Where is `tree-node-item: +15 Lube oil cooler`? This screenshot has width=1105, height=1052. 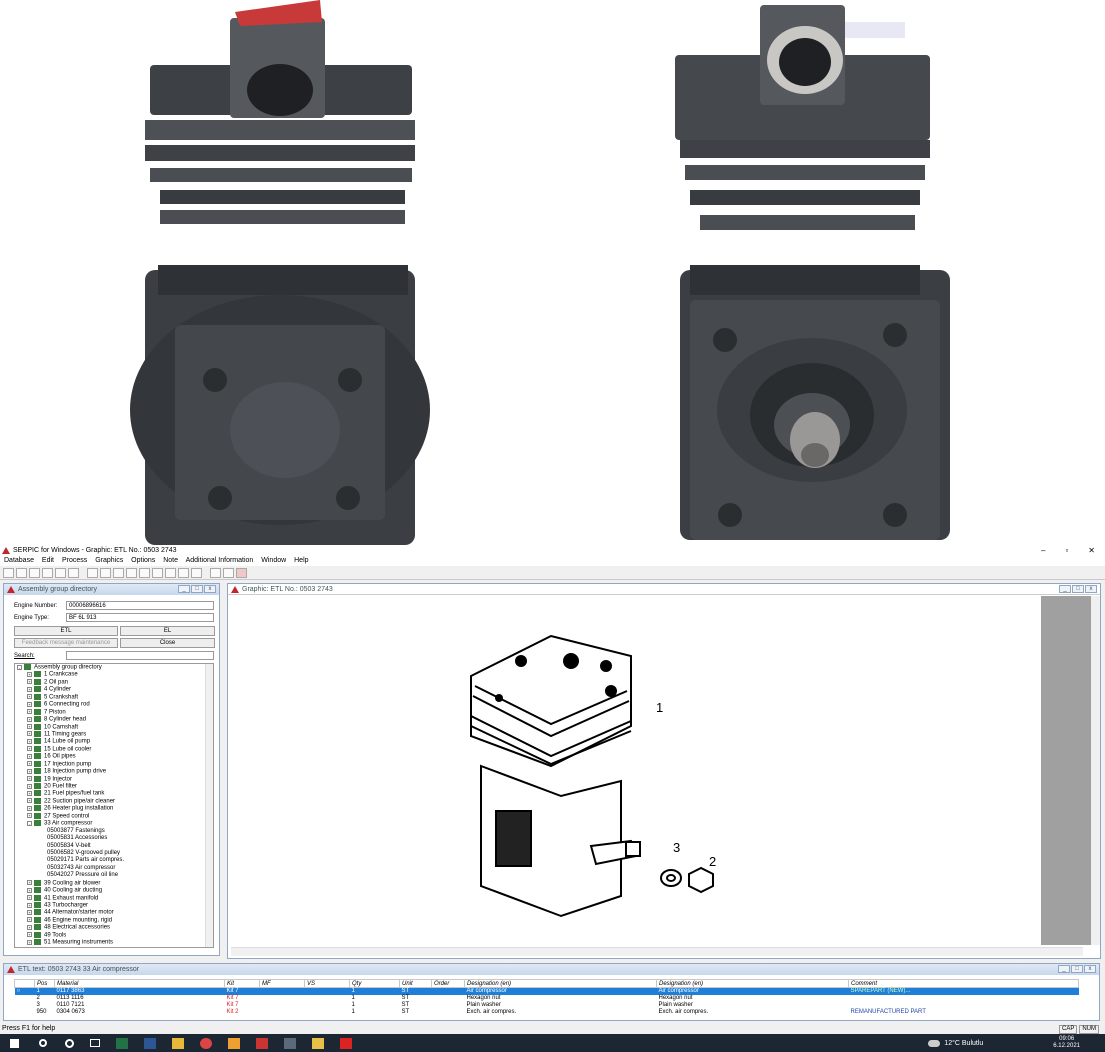 tree-node-item: +15 Lube oil cooler is located at coordinates (114, 749).